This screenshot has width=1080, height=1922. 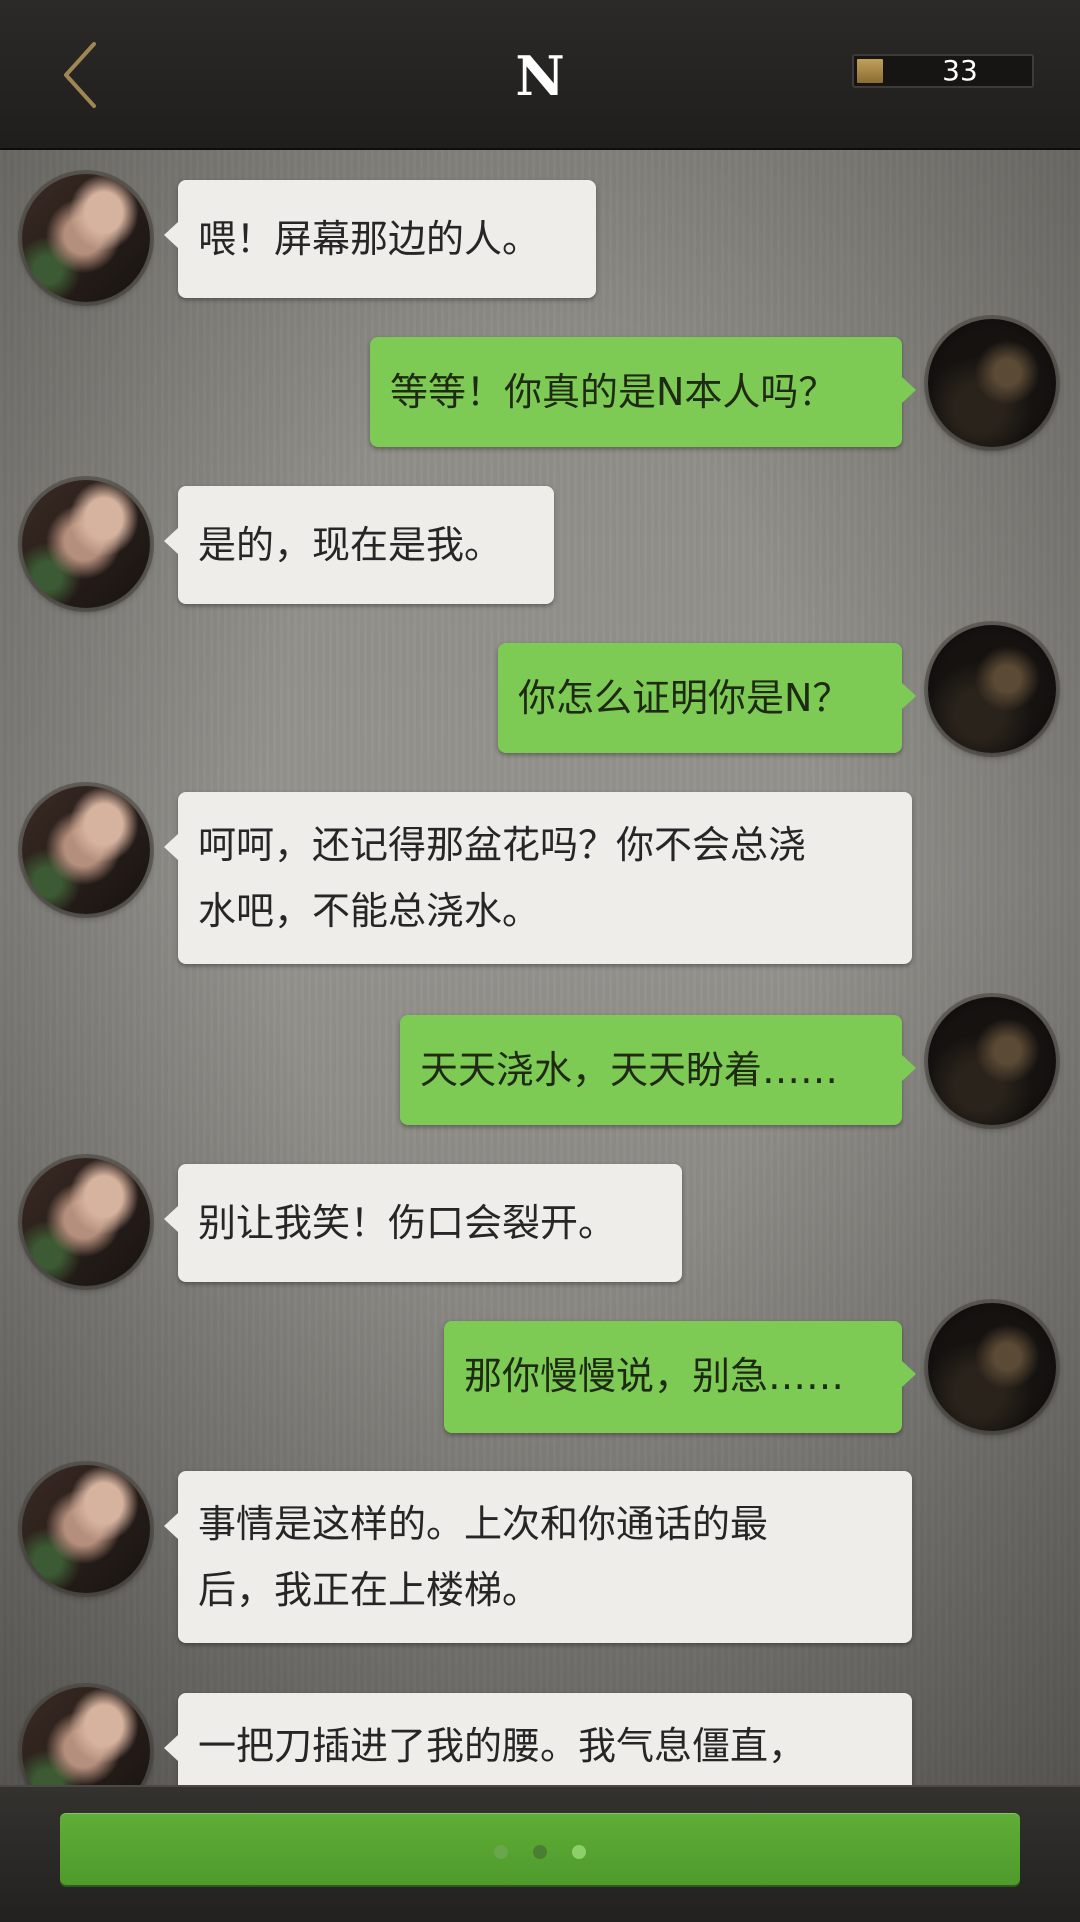 I want to click on message-line: 等等！你真的是N本人吗？, so click(x=613, y=392).